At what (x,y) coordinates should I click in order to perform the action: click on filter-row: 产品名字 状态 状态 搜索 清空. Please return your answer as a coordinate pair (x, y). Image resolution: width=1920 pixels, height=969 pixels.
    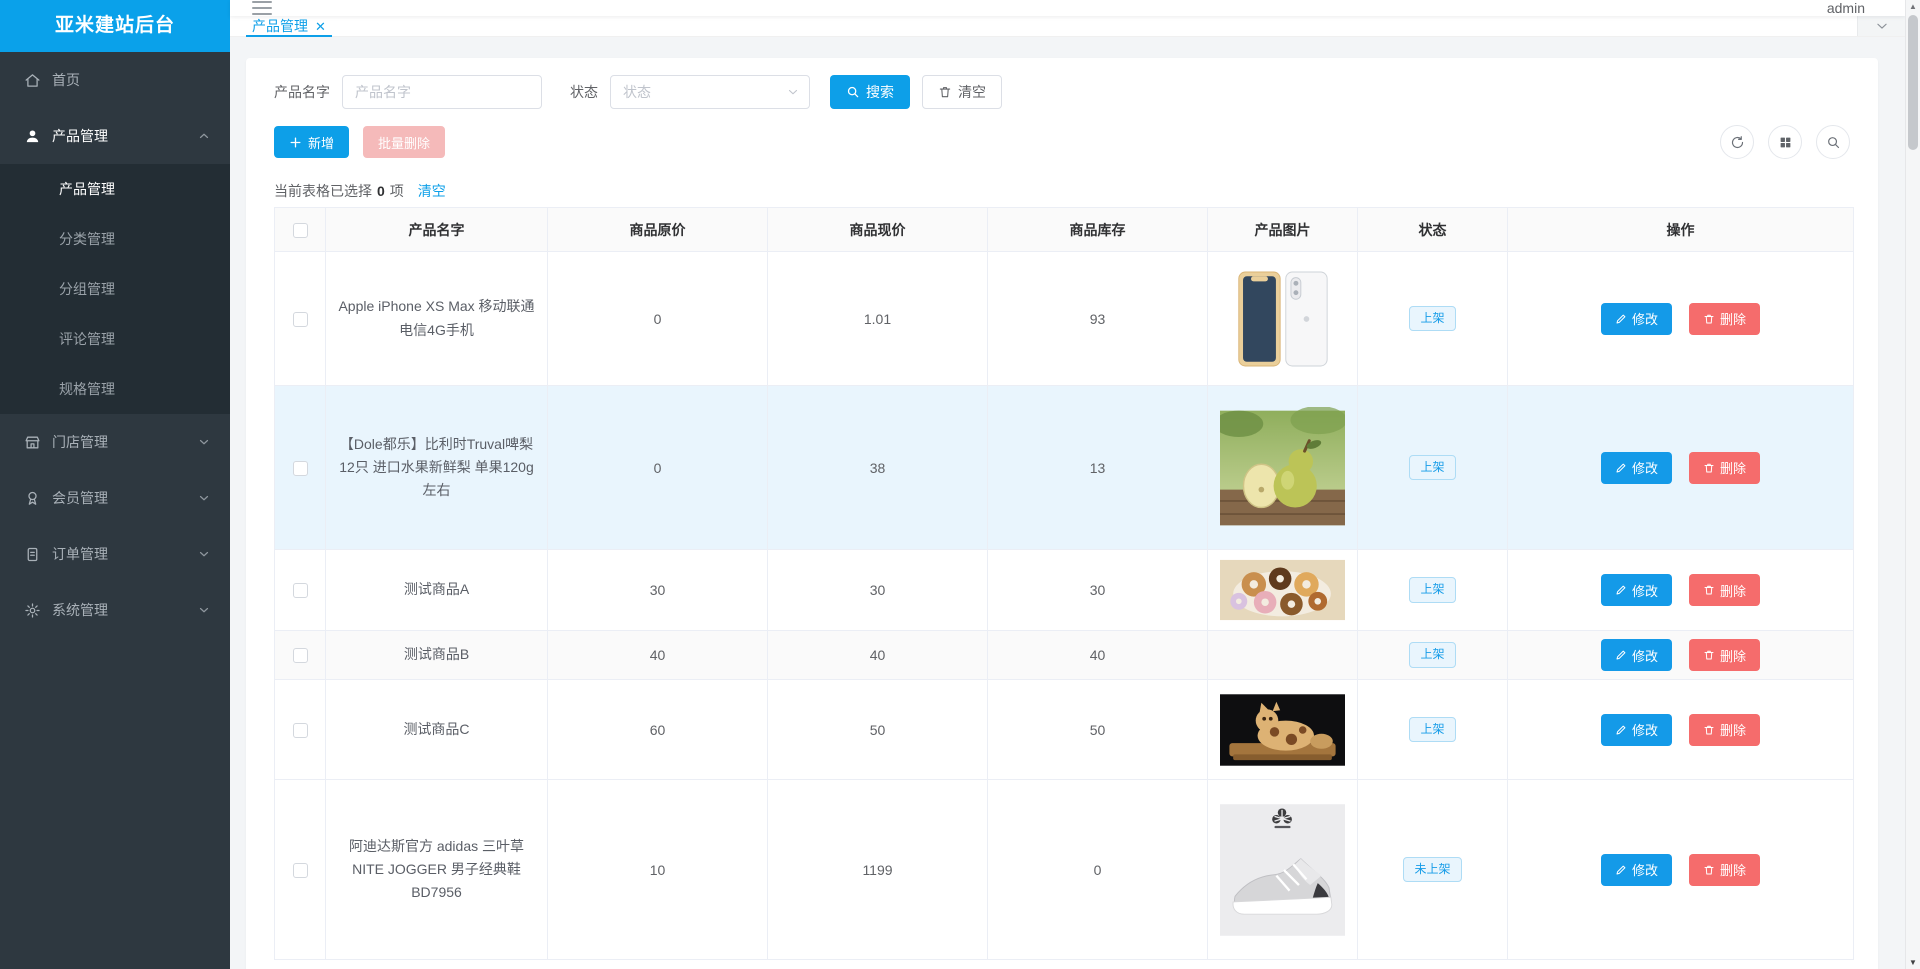
    Looking at the image, I should click on (1062, 92).